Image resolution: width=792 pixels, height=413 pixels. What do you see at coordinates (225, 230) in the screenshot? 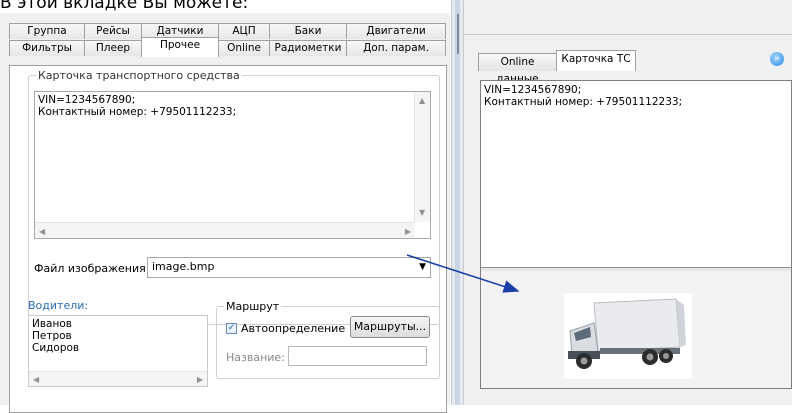
I see `horizontal-scrollbar: ◀ ▶` at bounding box center [225, 230].